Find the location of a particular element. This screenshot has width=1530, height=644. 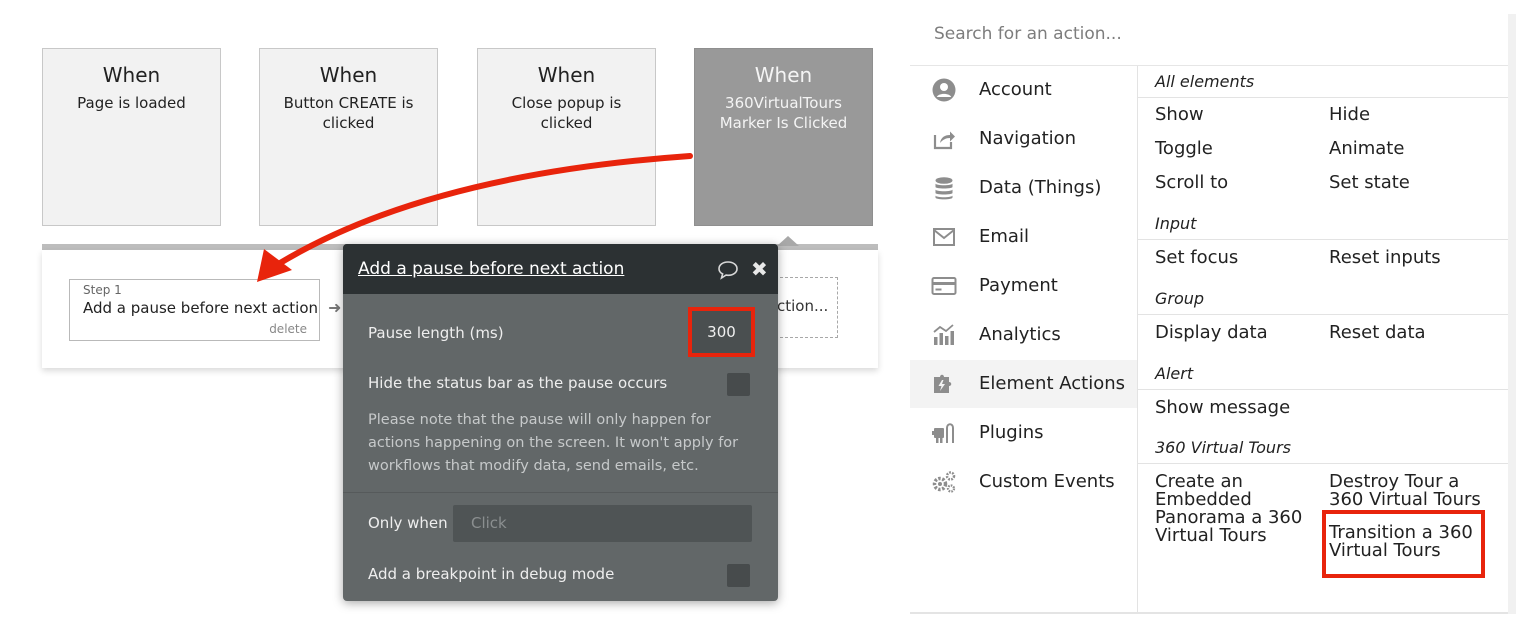

category-label: Element Actions is located at coordinates (1052, 383).